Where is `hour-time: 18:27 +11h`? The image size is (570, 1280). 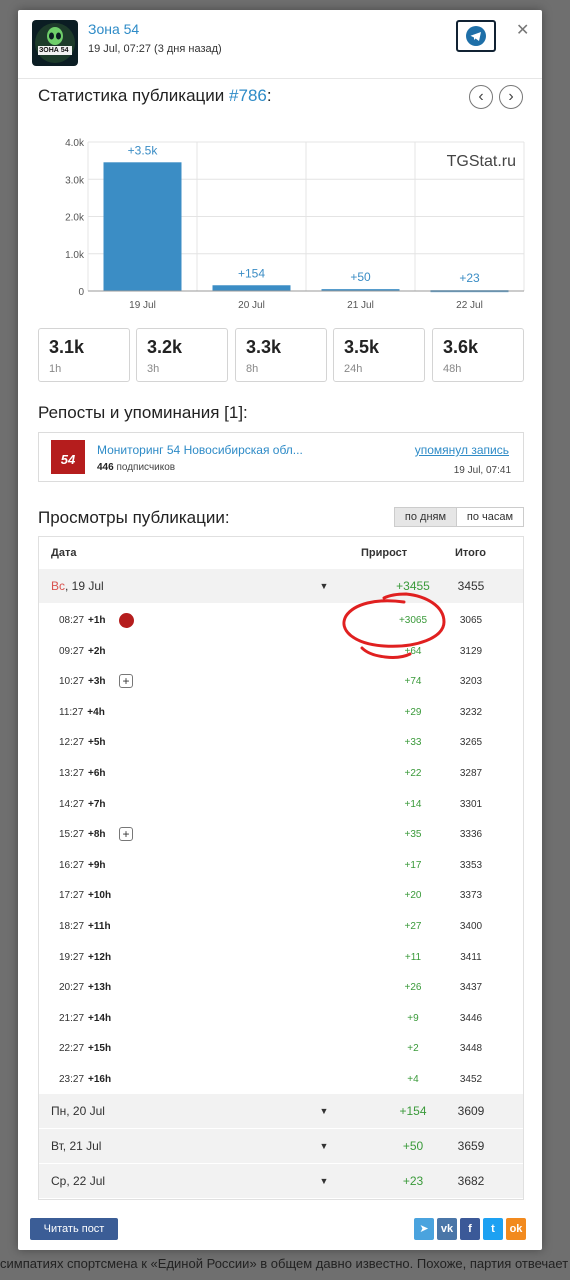 hour-time: 18:27 +11h is located at coordinates (85, 926).